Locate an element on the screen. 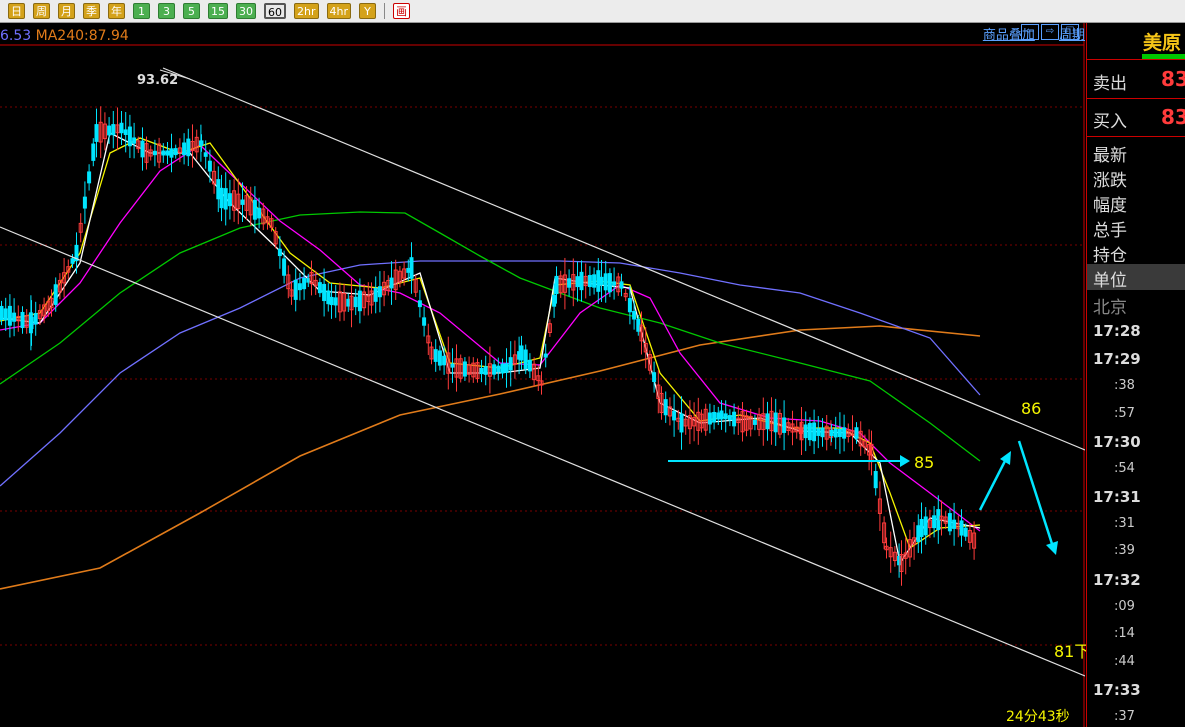 This screenshot has width=1185, height=727. tick-time: :37 is located at coordinates (1124, 716).